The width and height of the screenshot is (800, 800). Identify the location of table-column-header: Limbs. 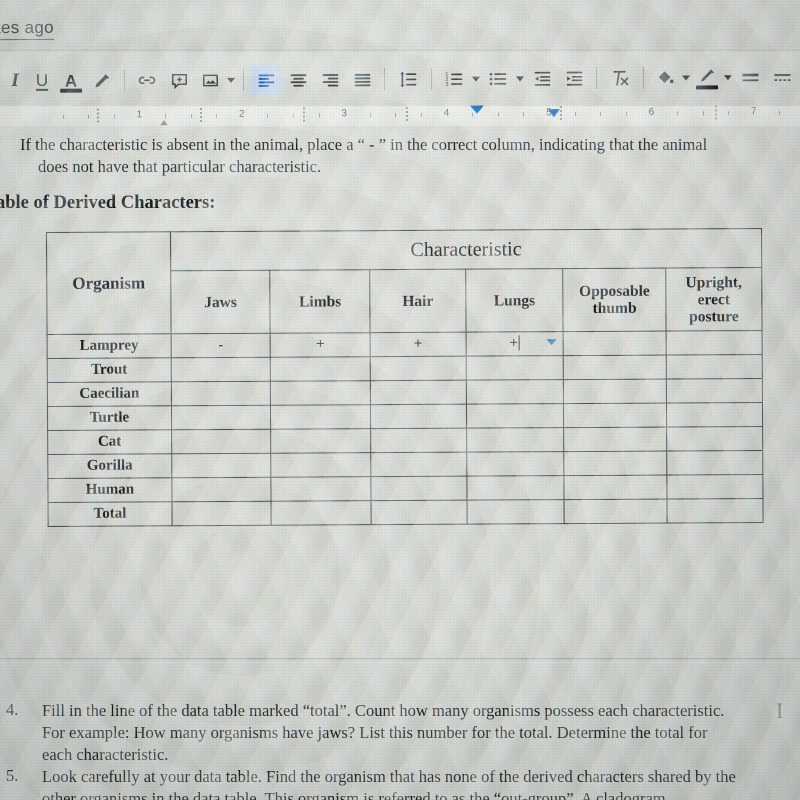
(320, 301).